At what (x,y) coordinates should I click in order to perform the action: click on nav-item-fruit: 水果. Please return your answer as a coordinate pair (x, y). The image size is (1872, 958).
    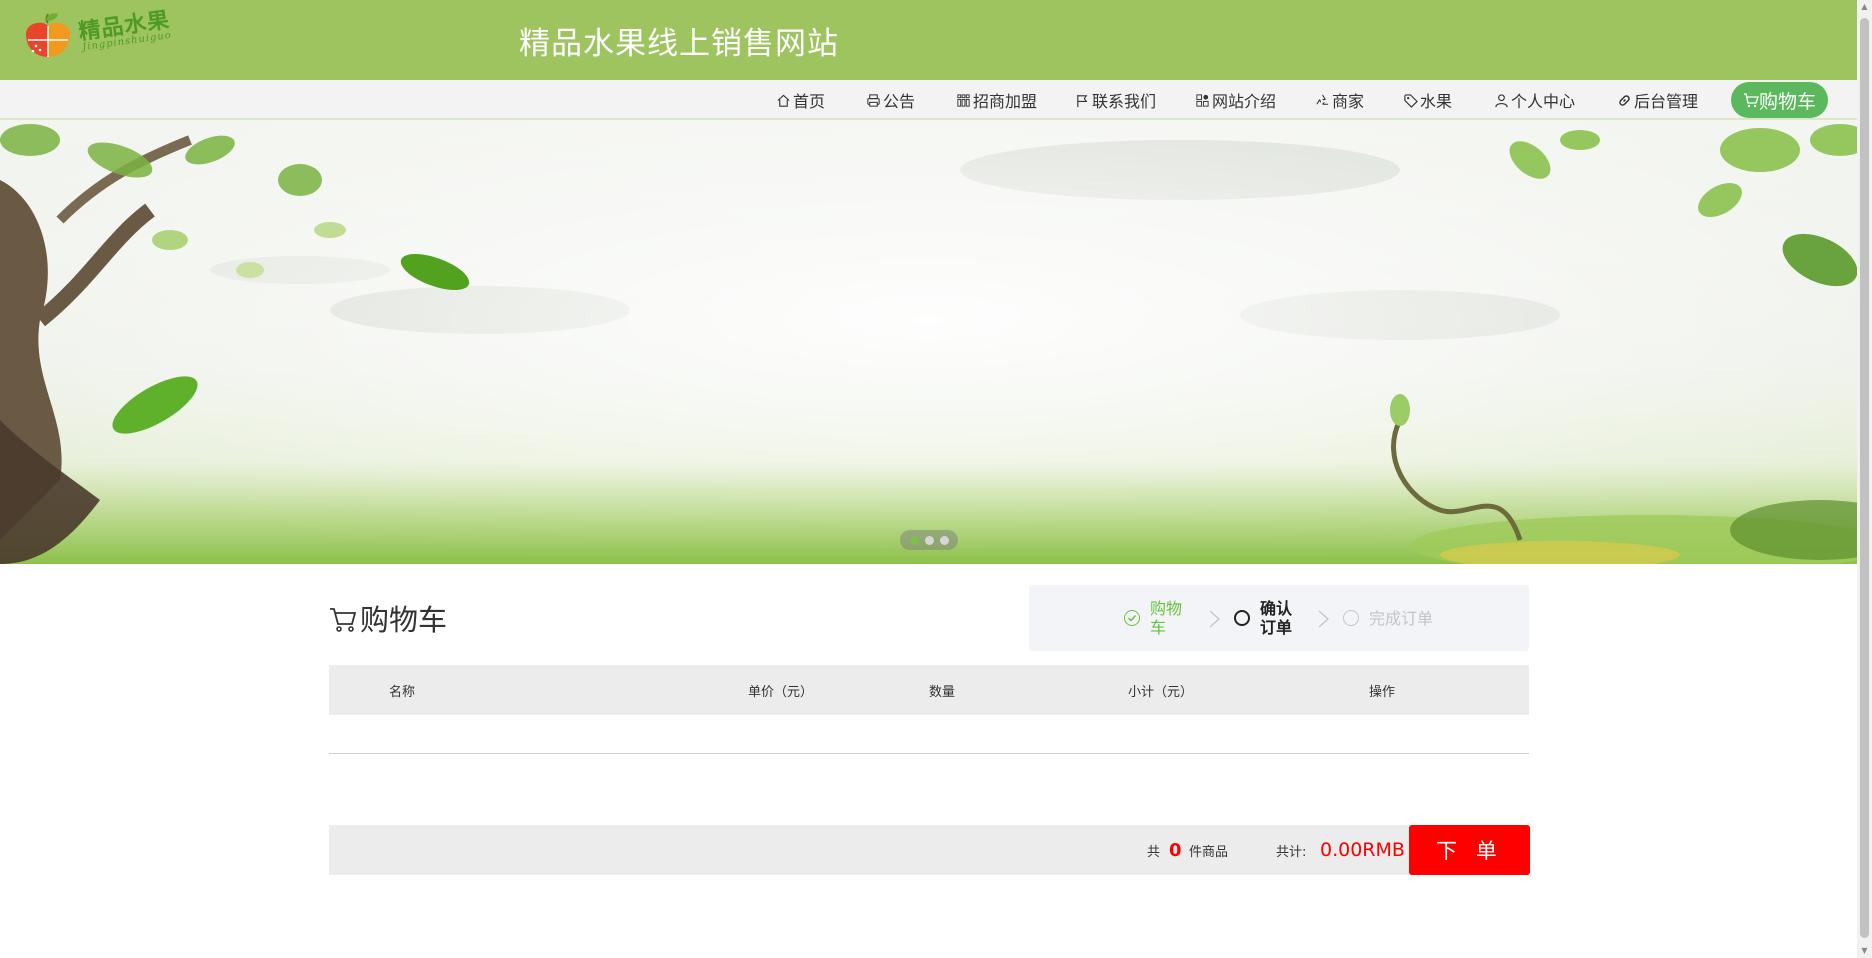
    Looking at the image, I should click on (1427, 100).